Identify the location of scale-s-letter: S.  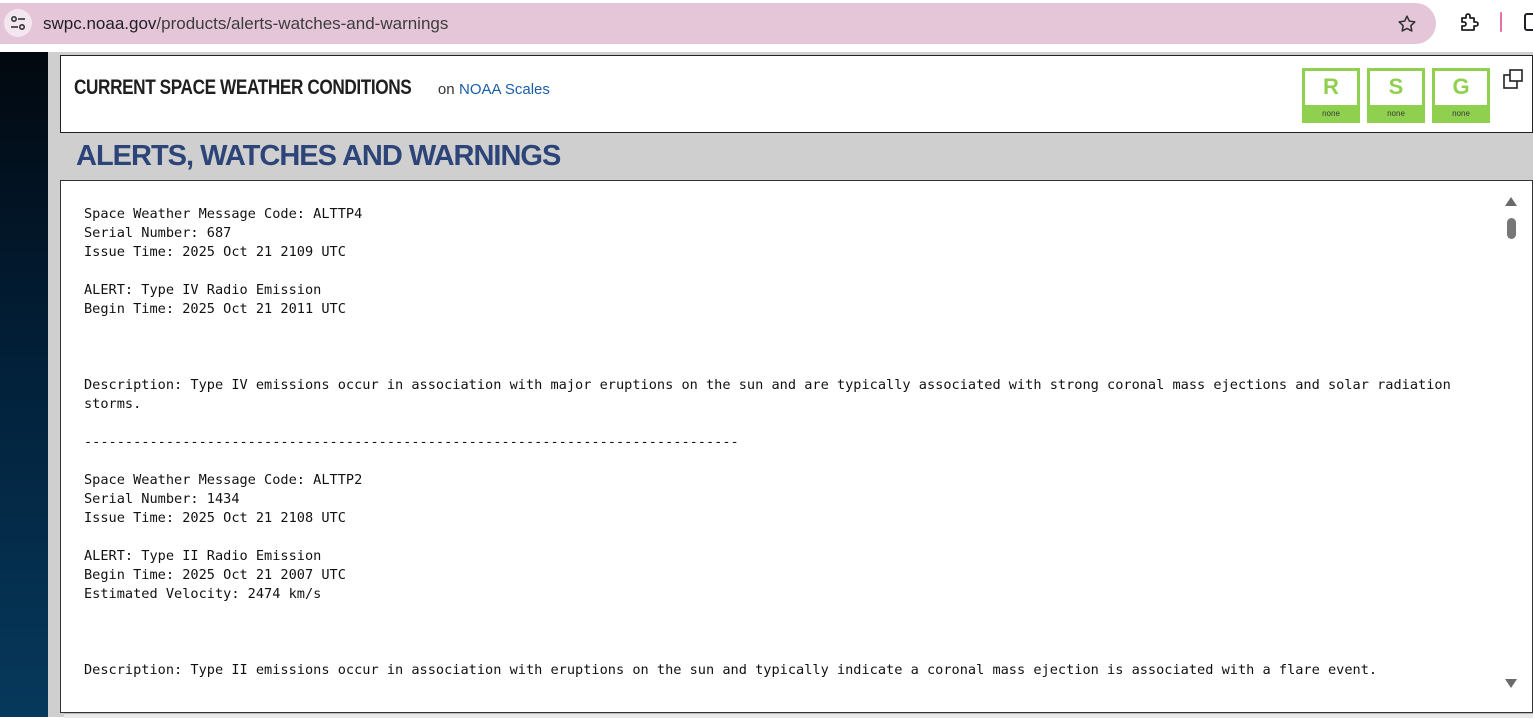
(1396, 86).